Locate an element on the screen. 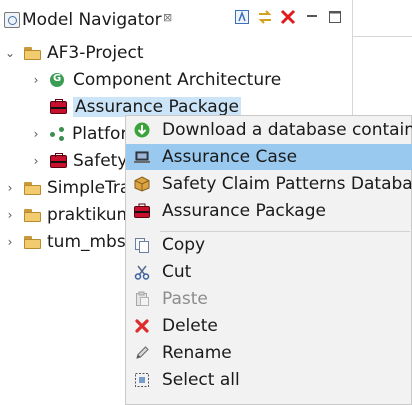  assurance-package-icon is located at coordinates (58, 106).